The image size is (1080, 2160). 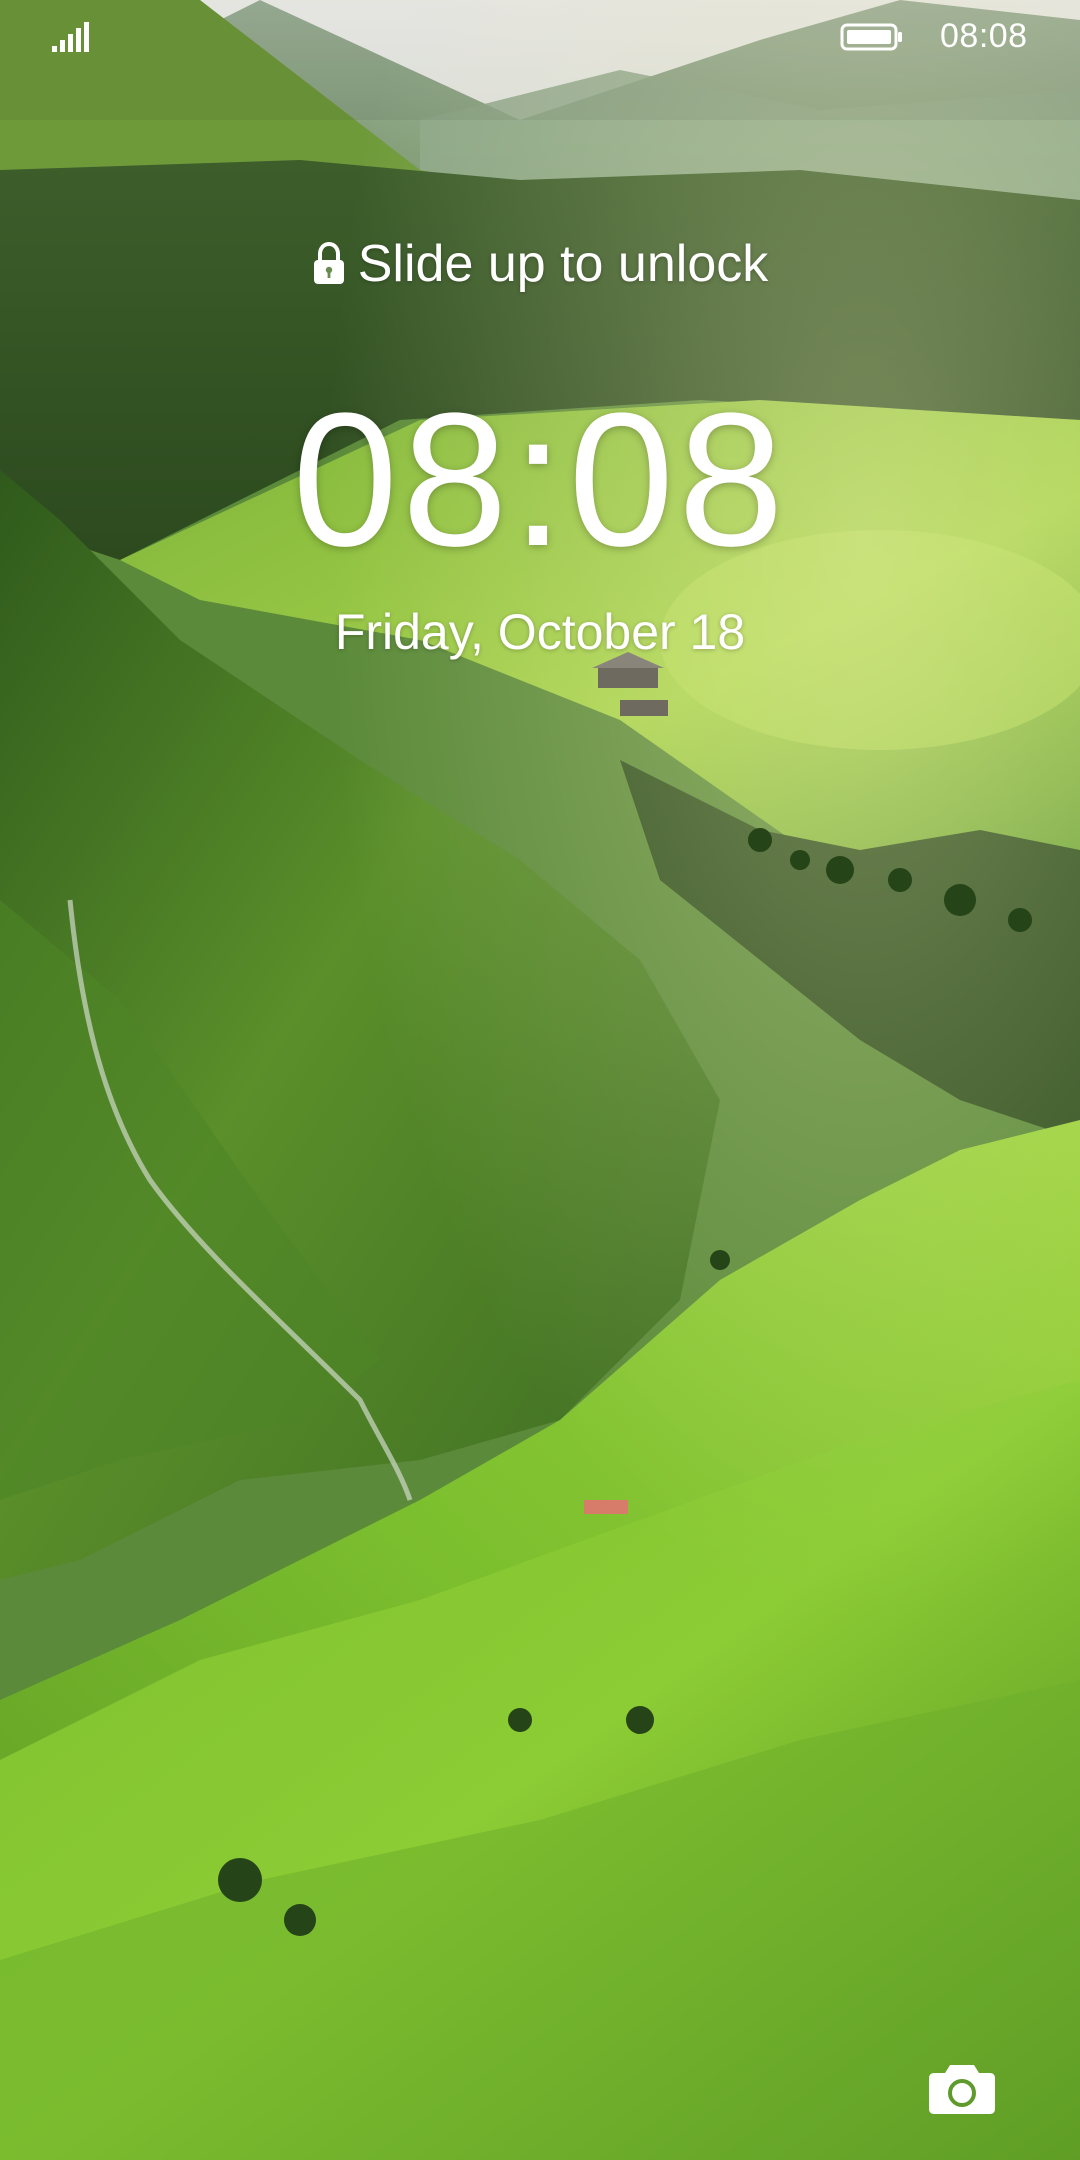 What do you see at coordinates (540, 36) in the screenshot?
I see `status-bar: 08:08` at bounding box center [540, 36].